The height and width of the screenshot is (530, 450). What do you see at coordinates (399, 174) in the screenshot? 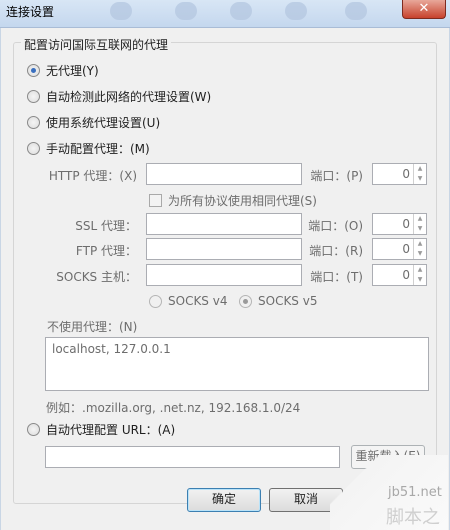
I see `http-port-stepper: 0 ▲ ▼` at bounding box center [399, 174].